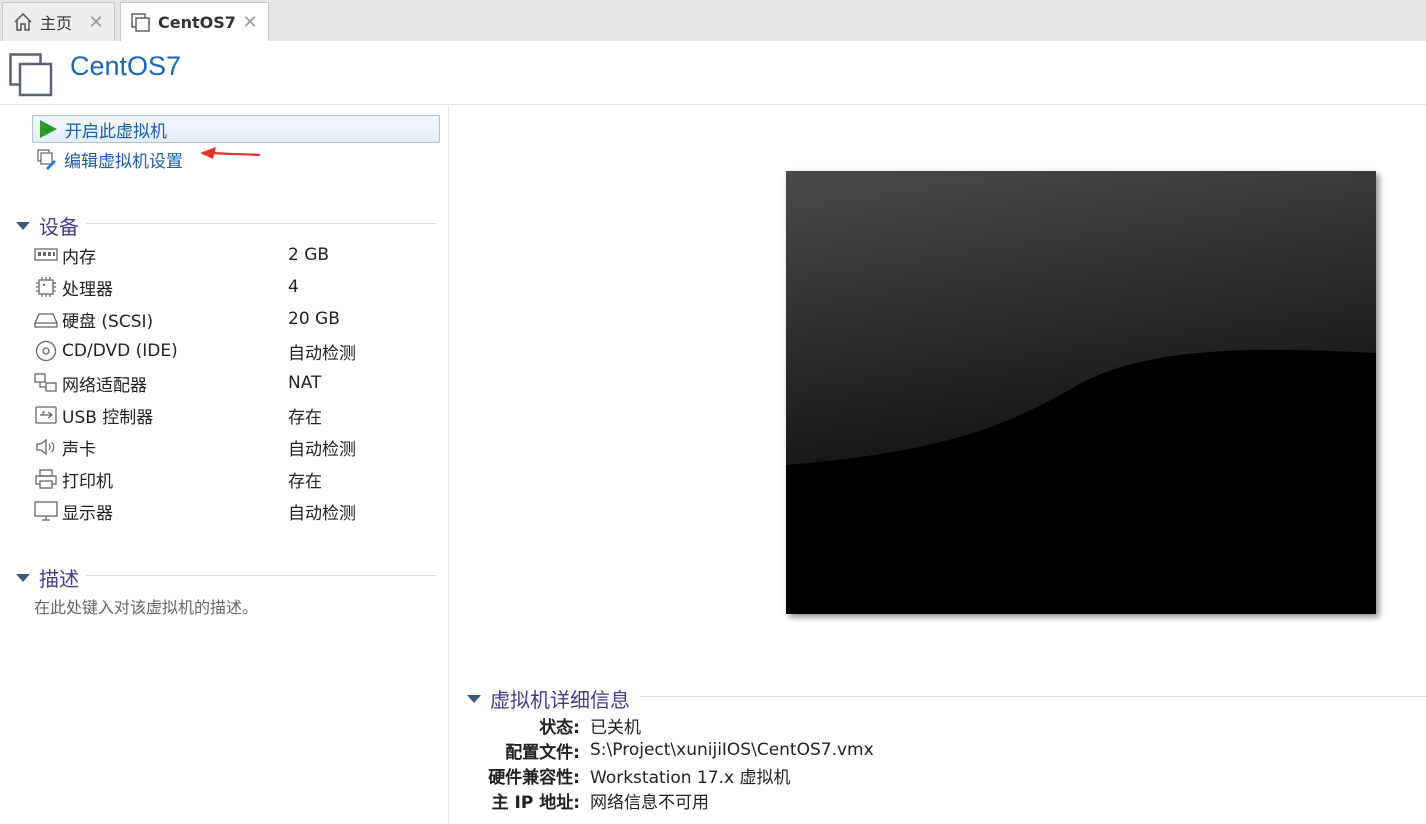  What do you see at coordinates (615, 727) in the screenshot?
I see `detail-value: 已关机` at bounding box center [615, 727].